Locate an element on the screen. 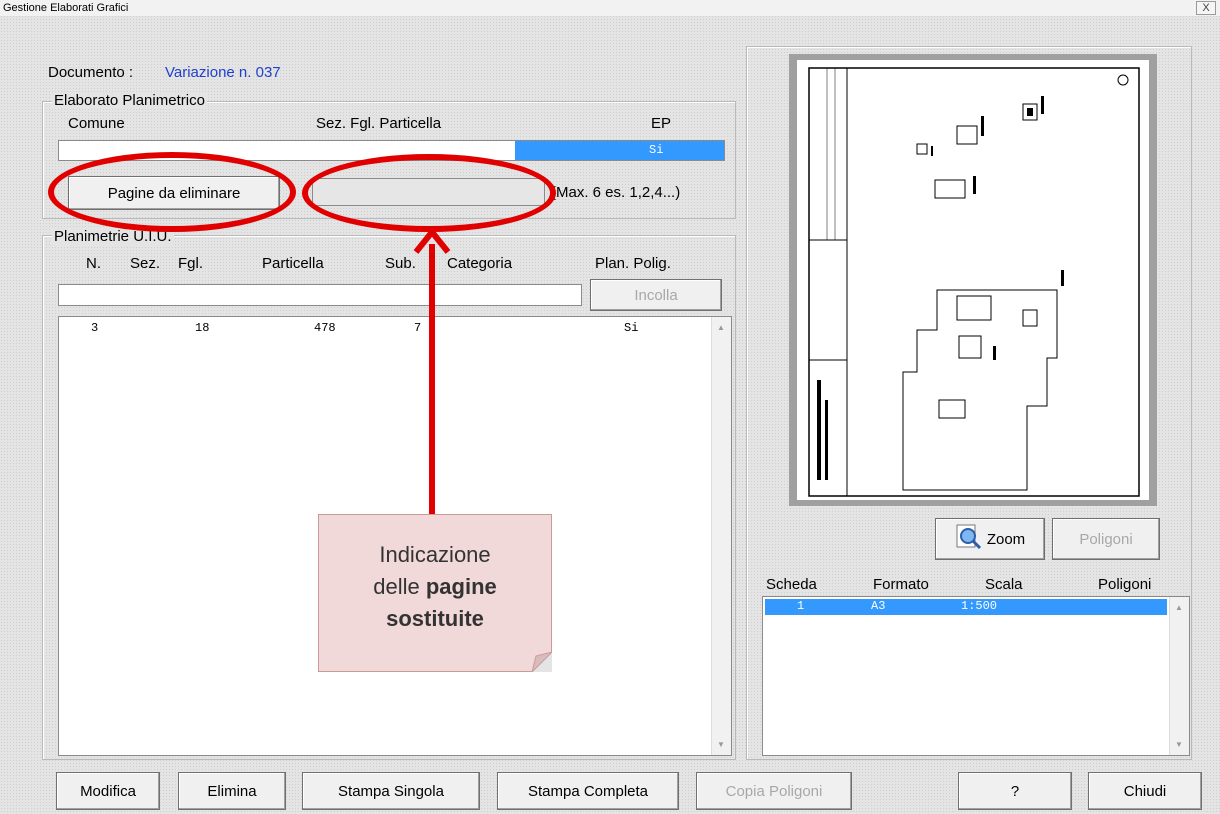 Image resolution: width=1220 pixels, height=814 pixels. paste-input is located at coordinates (320, 295).